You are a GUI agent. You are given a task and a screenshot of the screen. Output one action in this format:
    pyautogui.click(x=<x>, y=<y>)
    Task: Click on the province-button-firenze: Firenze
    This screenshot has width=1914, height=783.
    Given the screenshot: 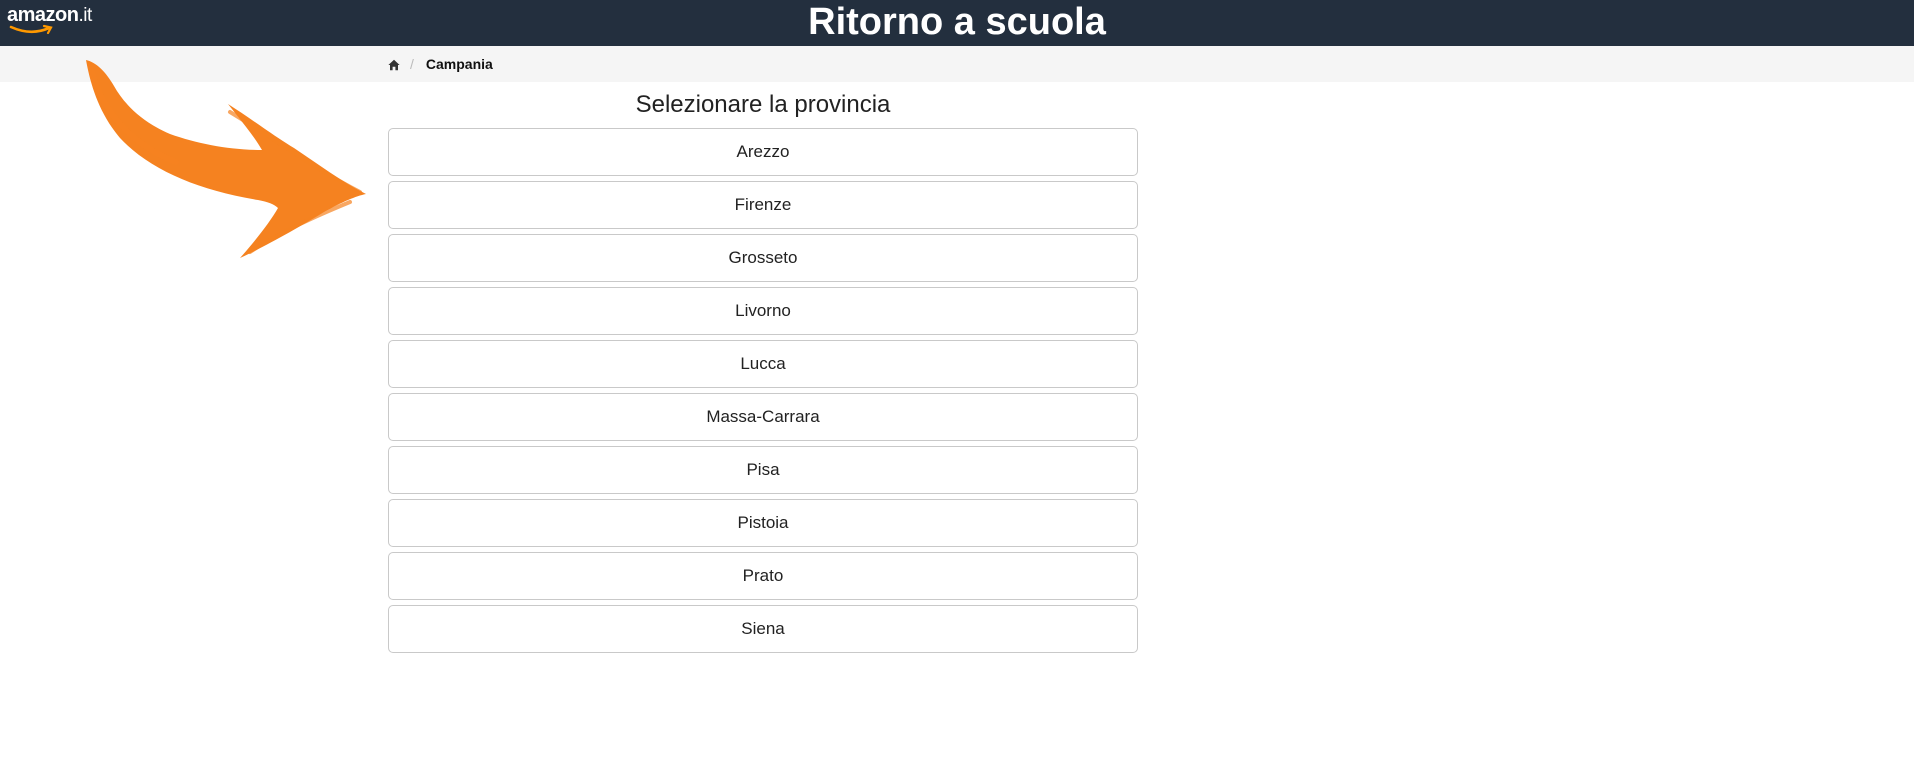 What is the action you would take?
    pyautogui.click(x=763, y=205)
    